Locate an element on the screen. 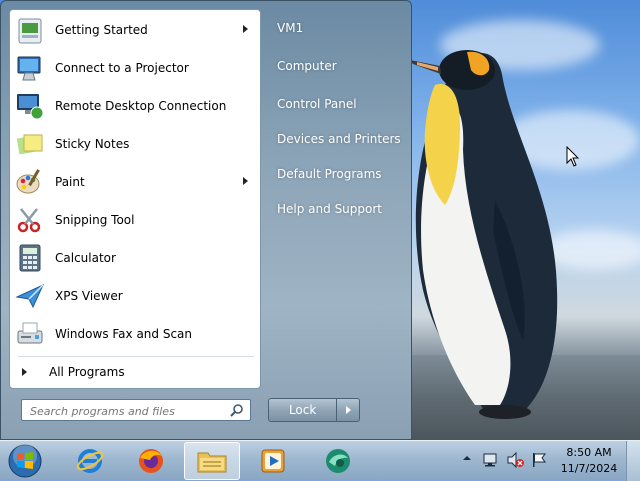  file-explorer-icon is located at coordinates (212, 462).